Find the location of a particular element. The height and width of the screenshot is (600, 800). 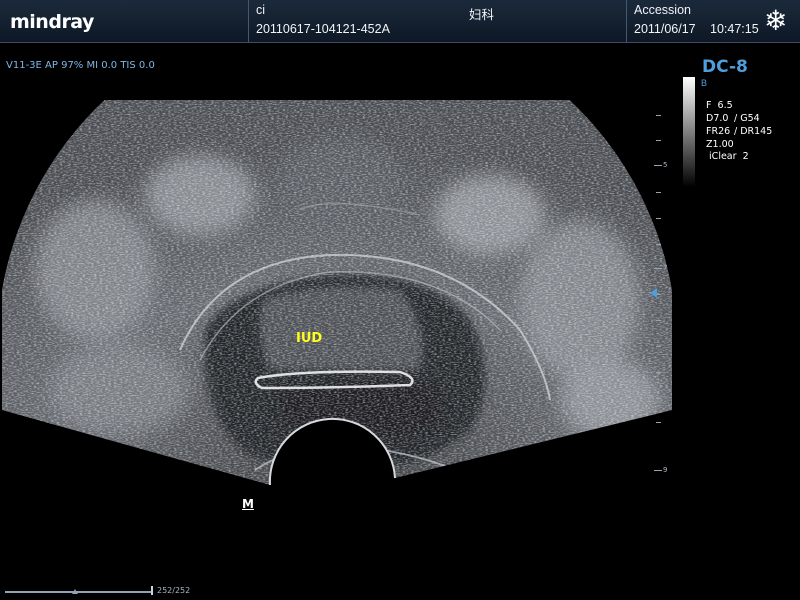

depth-label: 7 is located at coordinates (665, 268).